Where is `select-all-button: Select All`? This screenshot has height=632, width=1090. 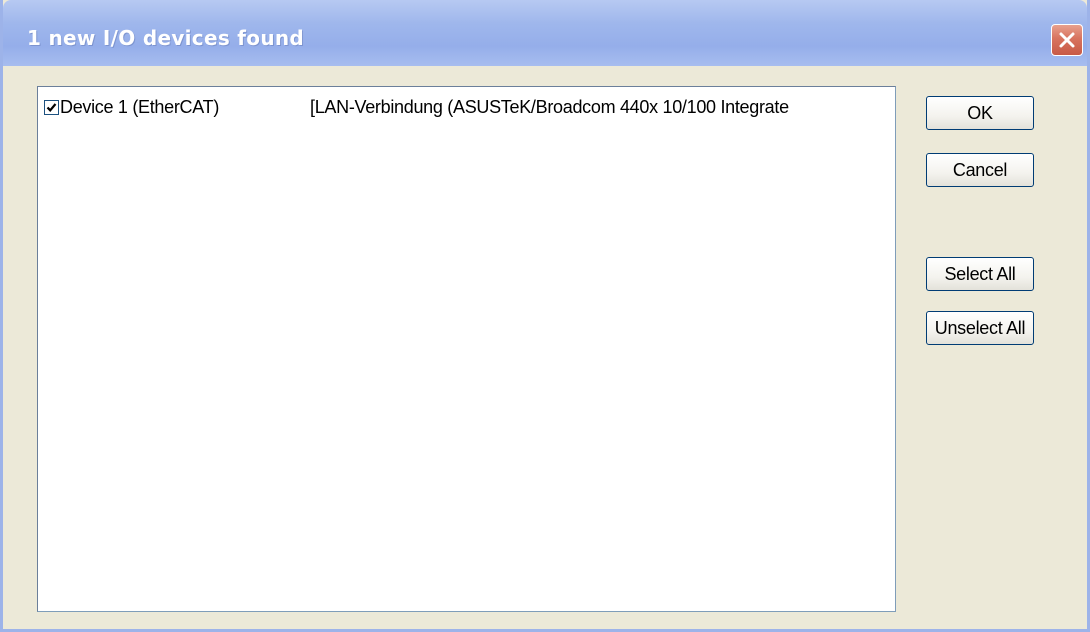 select-all-button: Select All is located at coordinates (980, 274).